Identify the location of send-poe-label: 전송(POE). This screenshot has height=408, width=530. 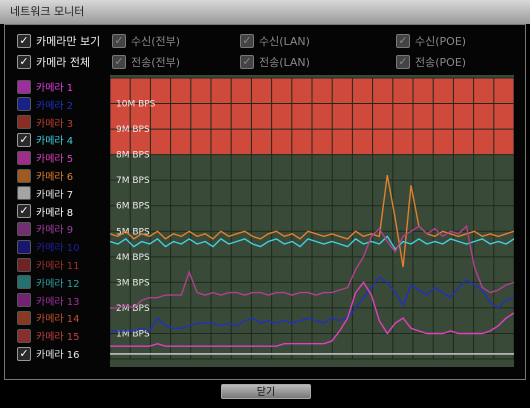
(441, 62).